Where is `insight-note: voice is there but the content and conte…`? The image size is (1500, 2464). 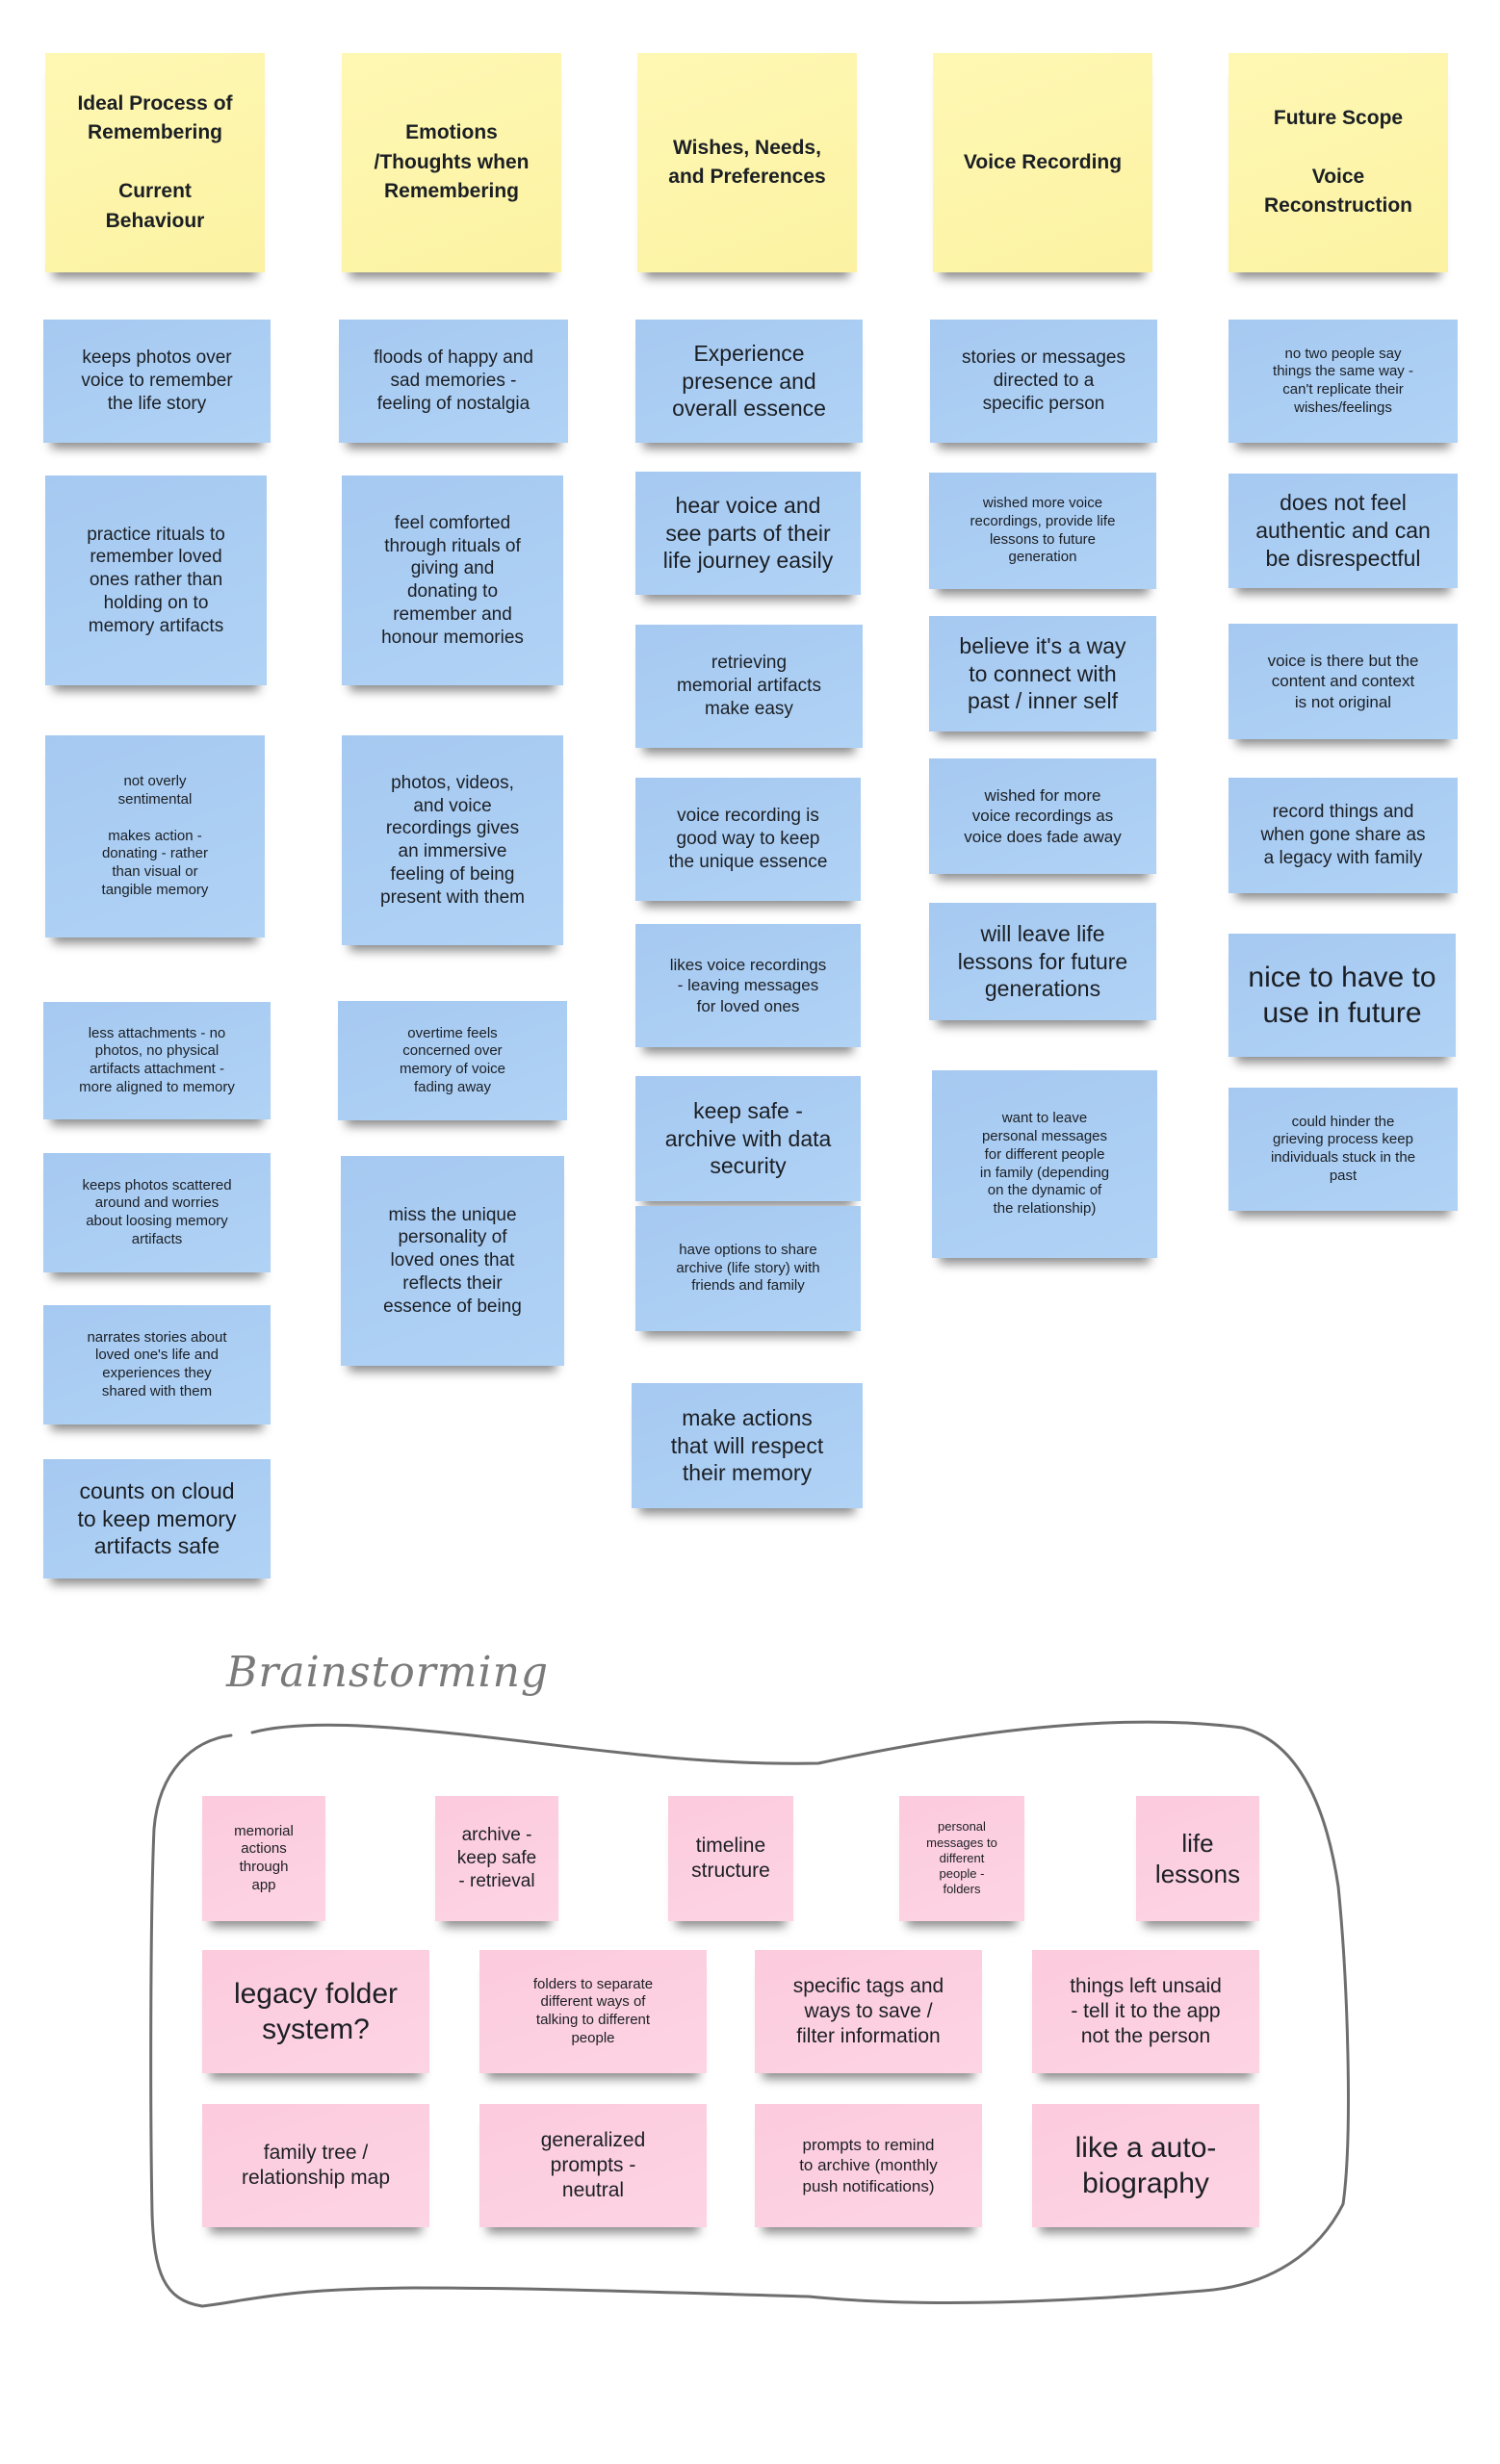
insight-note: voice is there but the content and conte… is located at coordinates (1343, 681).